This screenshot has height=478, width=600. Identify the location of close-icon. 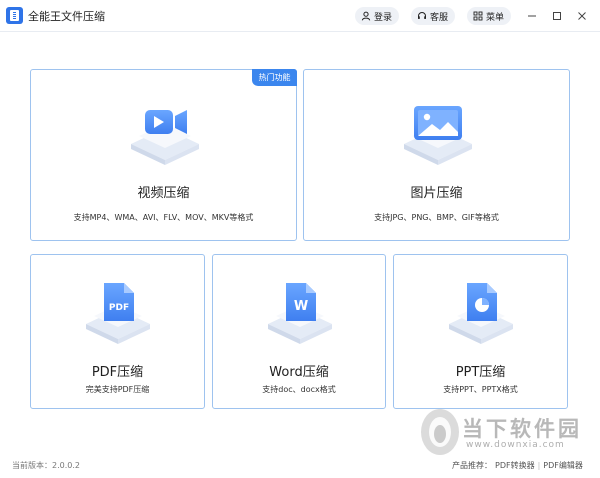
(582, 16).